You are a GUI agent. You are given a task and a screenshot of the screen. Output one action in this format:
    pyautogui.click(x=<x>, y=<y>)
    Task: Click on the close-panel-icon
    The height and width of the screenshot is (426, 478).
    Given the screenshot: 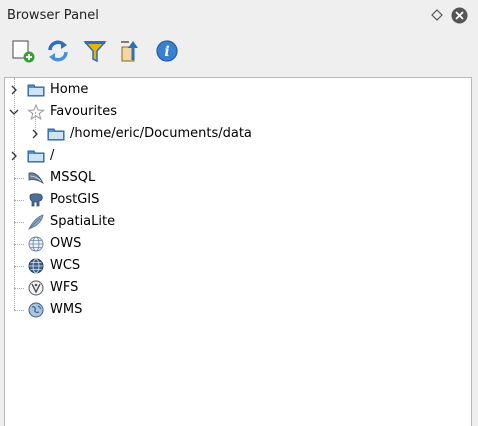 What is the action you would take?
    pyautogui.click(x=459, y=15)
    